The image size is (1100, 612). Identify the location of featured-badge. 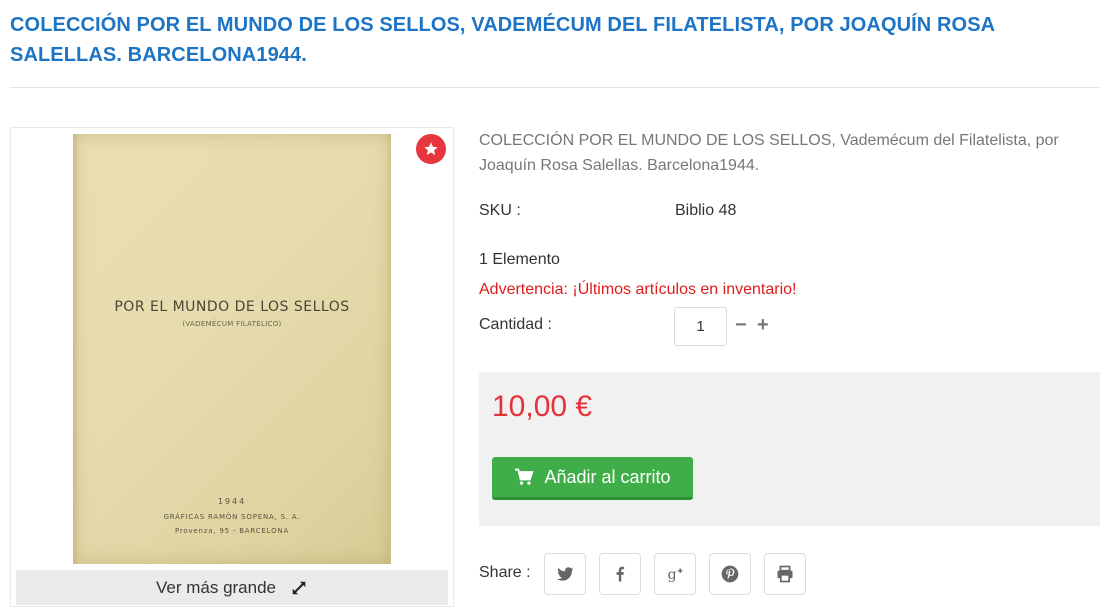
(431, 149).